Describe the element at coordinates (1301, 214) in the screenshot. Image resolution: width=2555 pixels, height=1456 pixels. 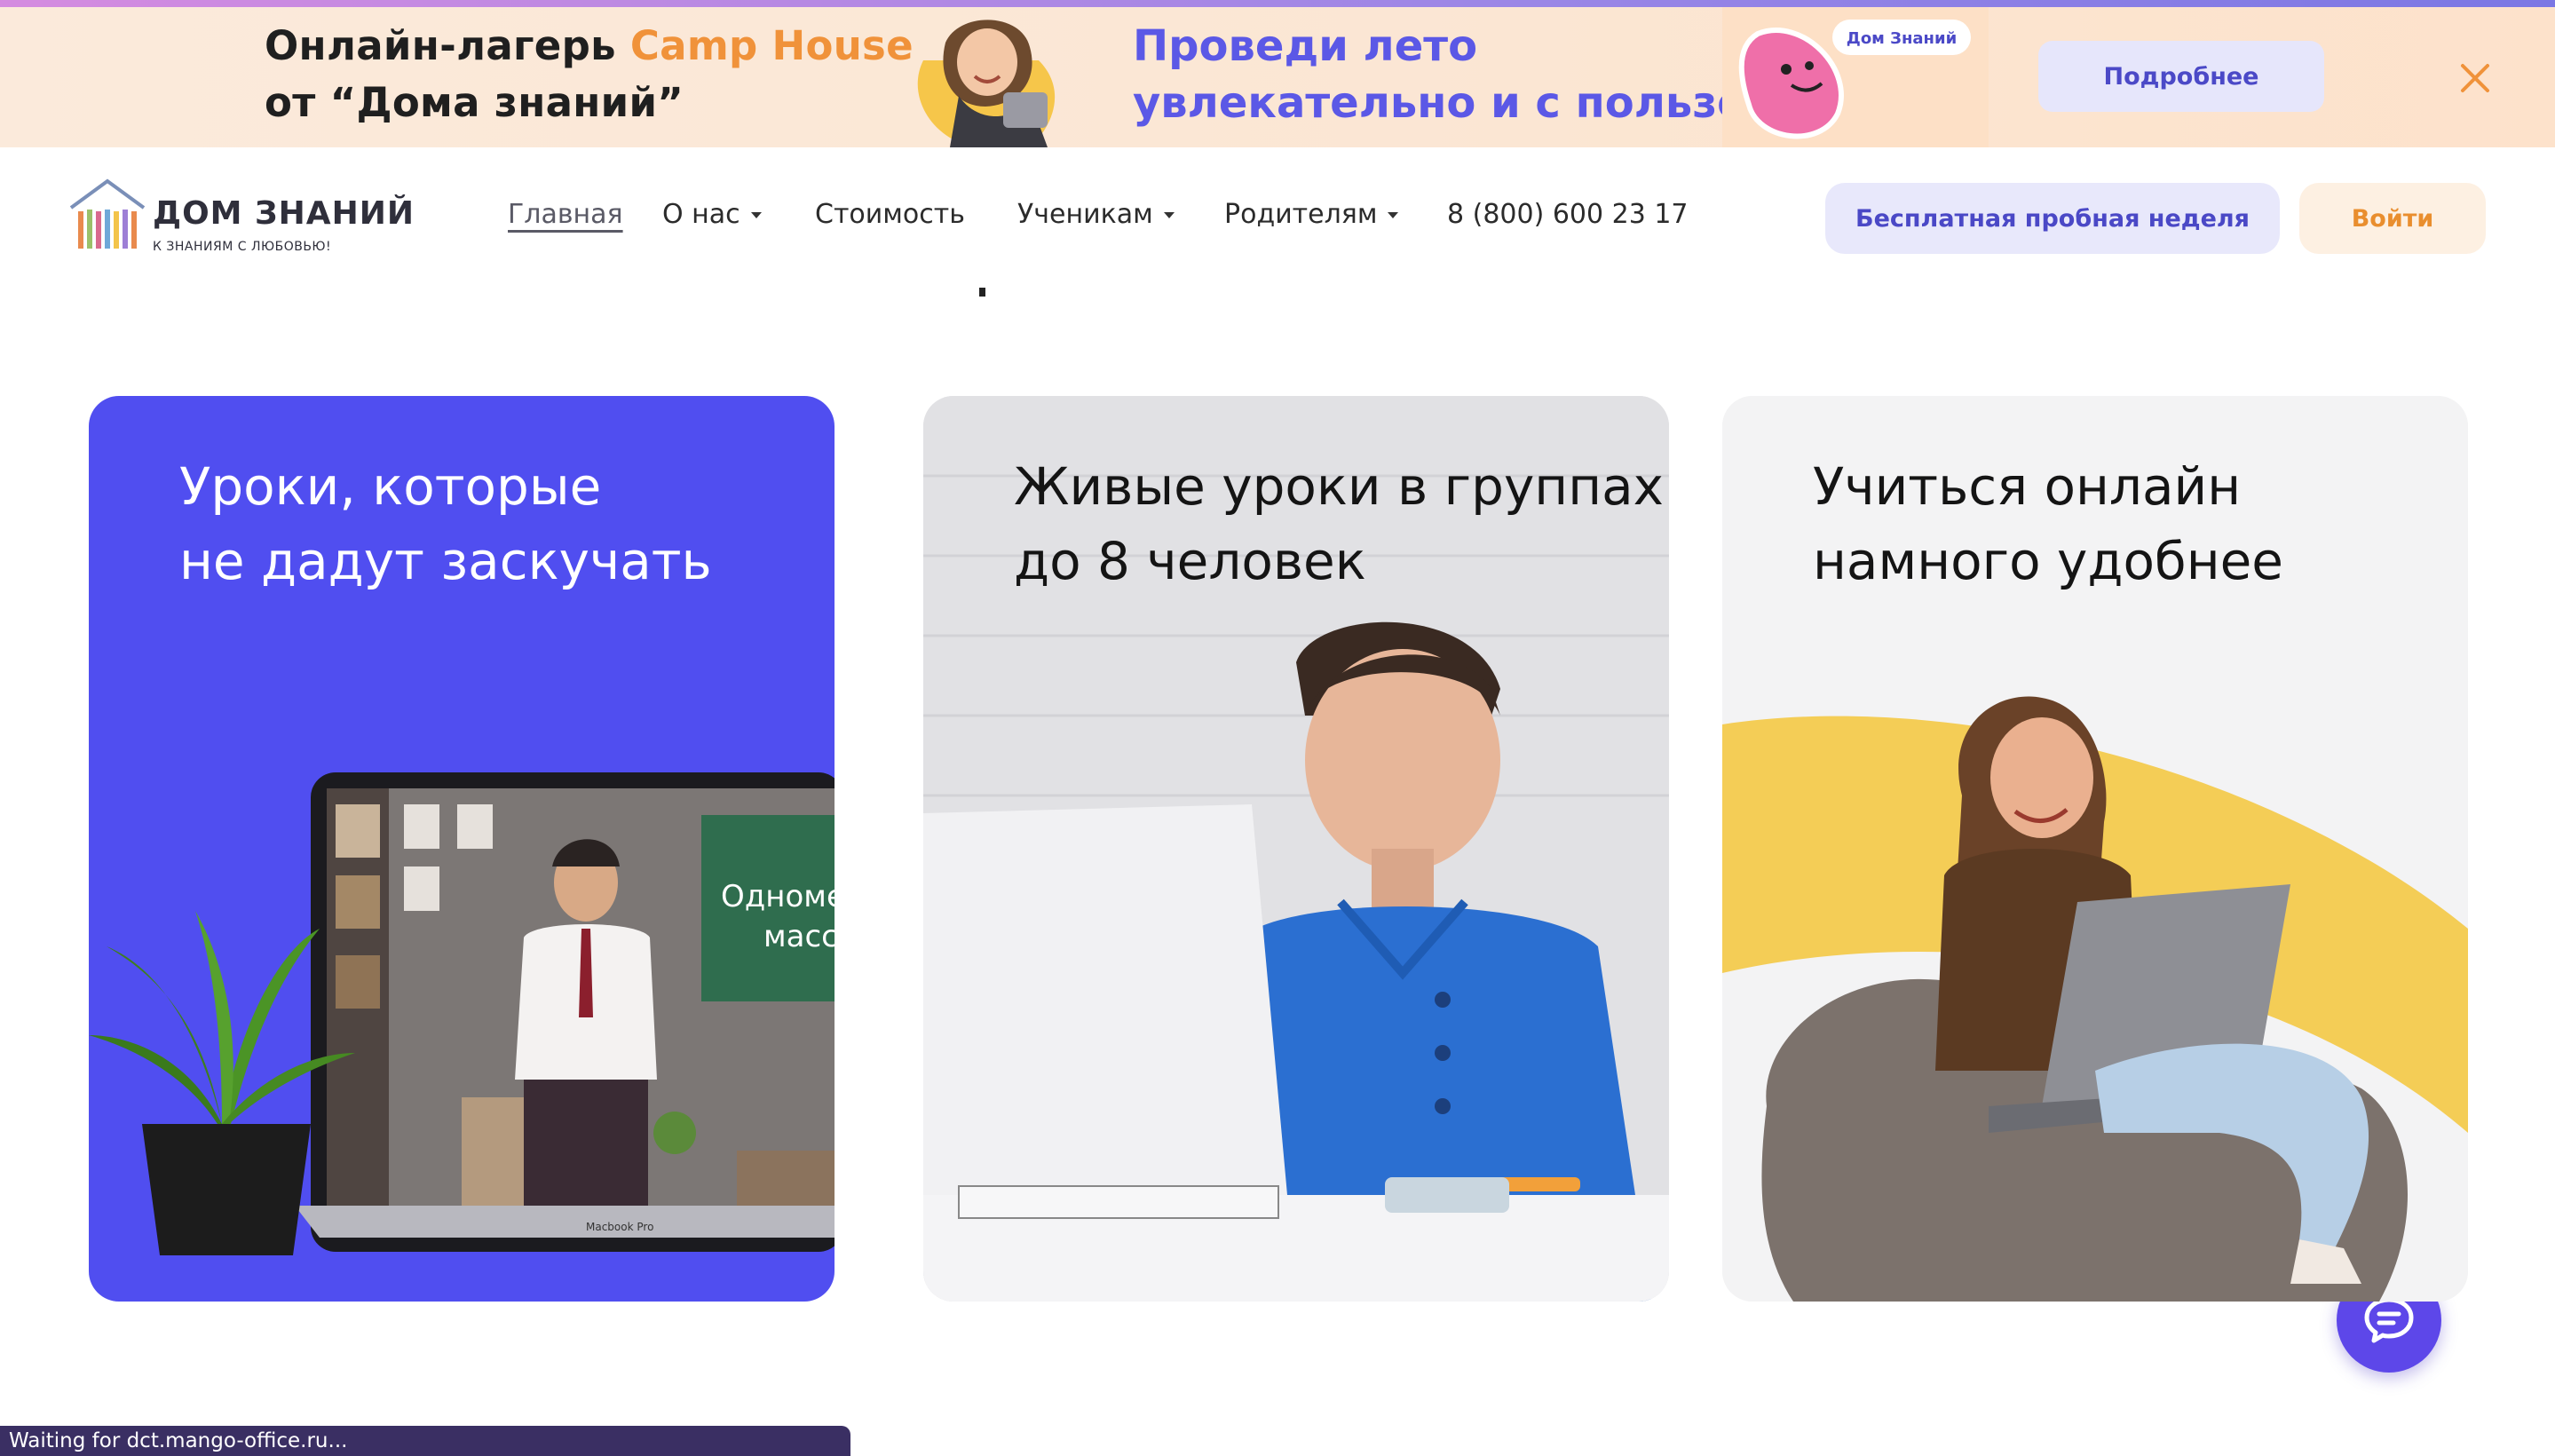
I see `nav-label: Родителям` at that location.